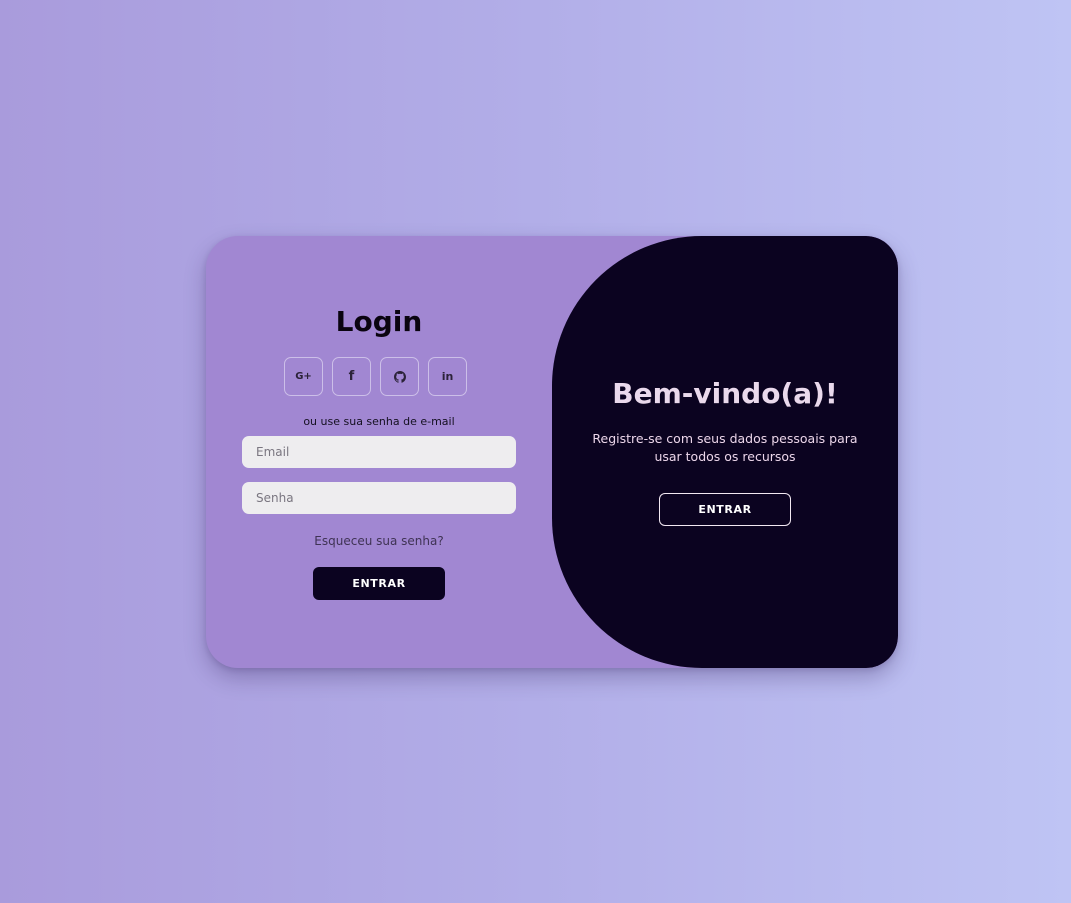 The image size is (1071, 903). Describe the element at coordinates (379, 421) in the screenshot. I see `email-option-text: ou use sua senha de e-mail` at that location.